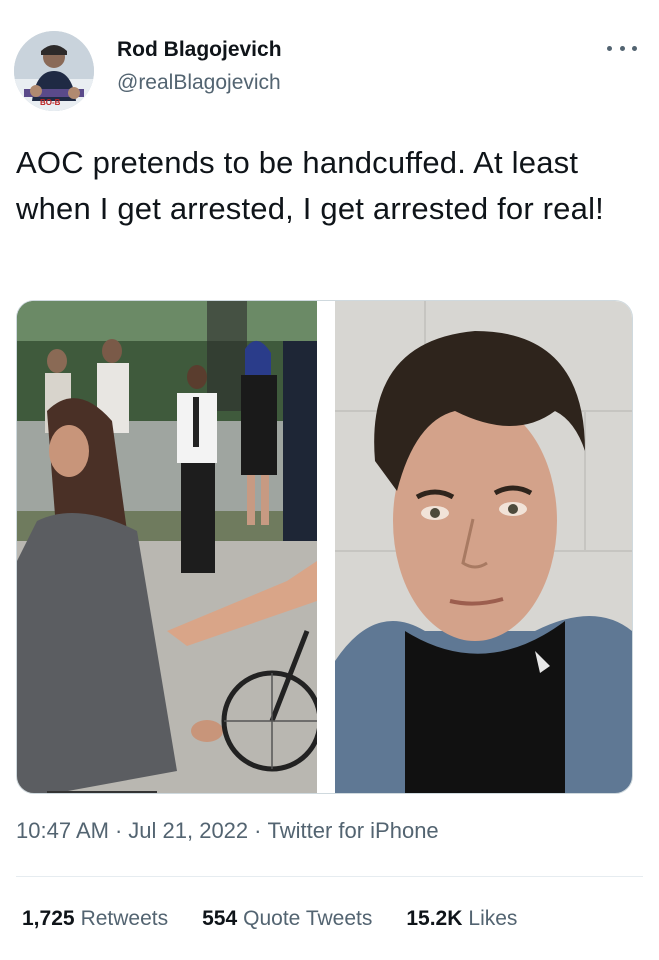  I want to click on quote-tweets-stat: 554 Quote Tweets, so click(287, 919).